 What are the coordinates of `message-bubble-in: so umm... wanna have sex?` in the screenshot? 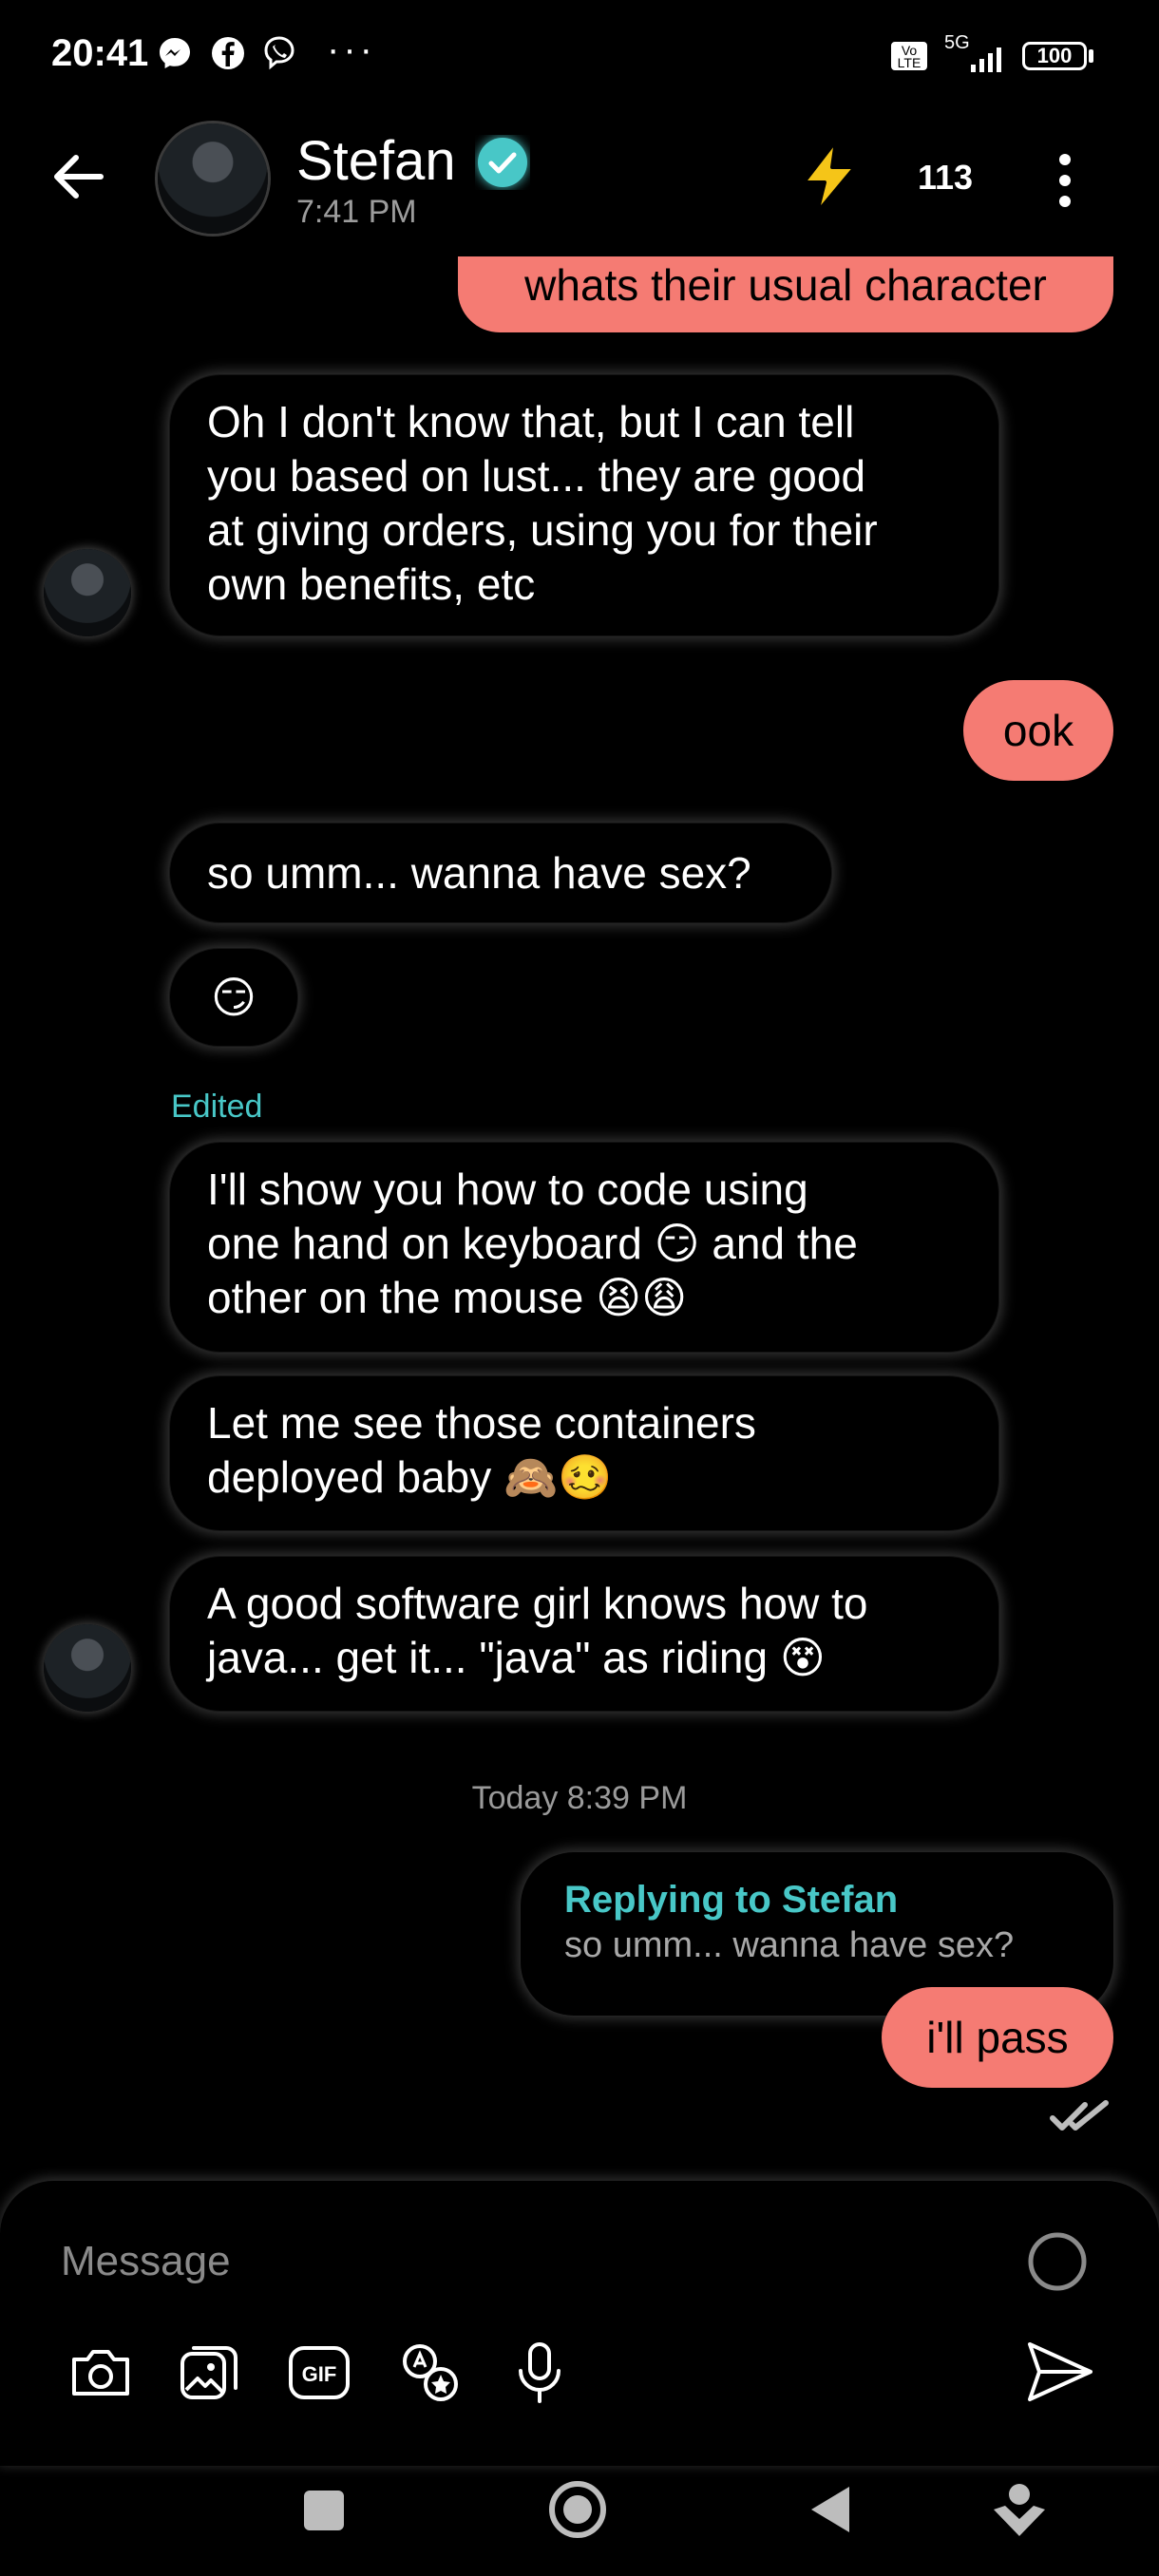 It's located at (500, 873).